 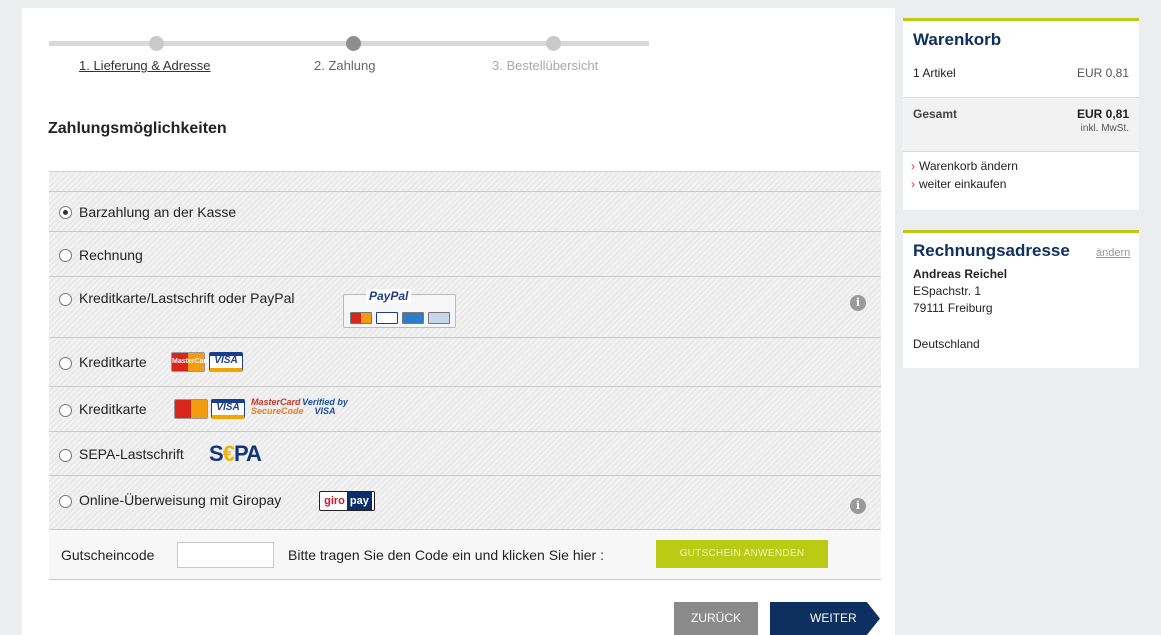 I want to click on payment-option-invoice: Rechnung, so click(x=465, y=254).